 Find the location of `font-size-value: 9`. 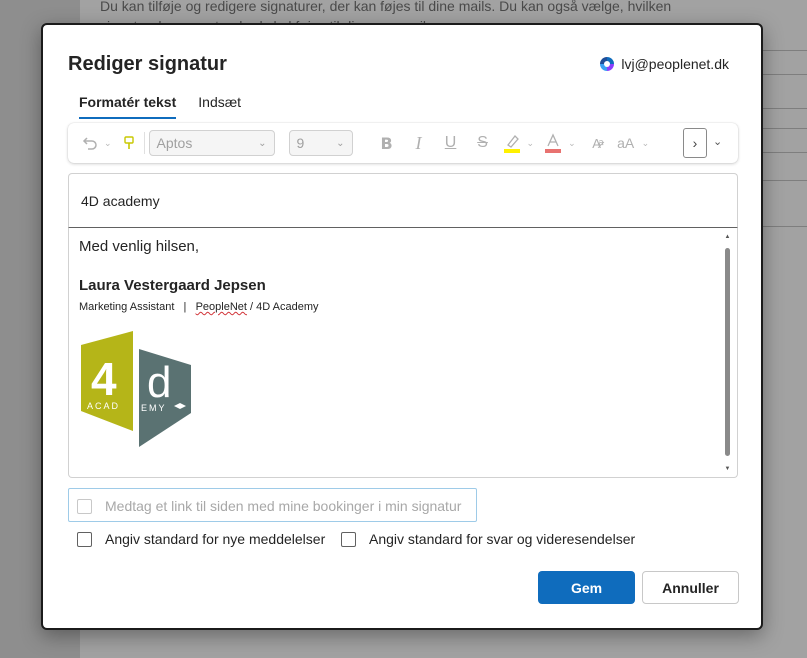

font-size-value: 9 is located at coordinates (300, 143).